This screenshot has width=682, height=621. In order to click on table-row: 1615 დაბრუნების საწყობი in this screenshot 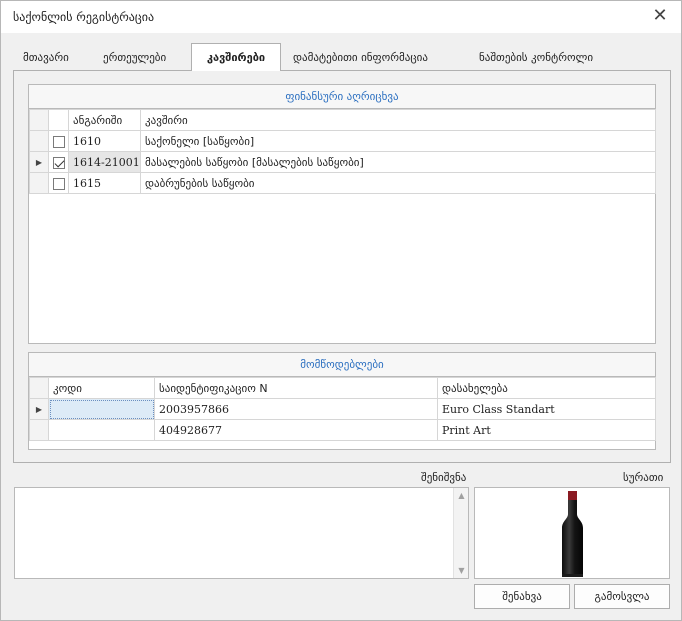, I will do `click(342, 183)`.